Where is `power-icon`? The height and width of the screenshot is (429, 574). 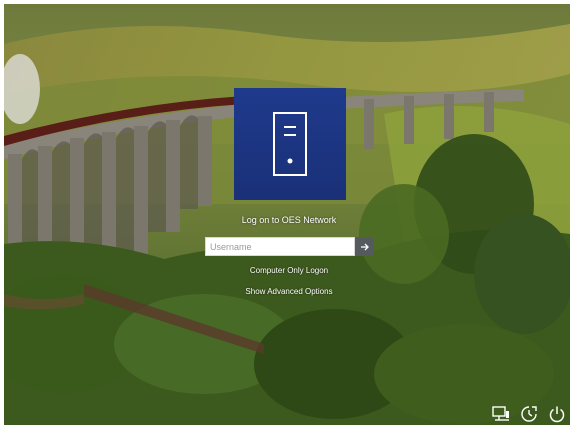 power-icon is located at coordinates (557, 414).